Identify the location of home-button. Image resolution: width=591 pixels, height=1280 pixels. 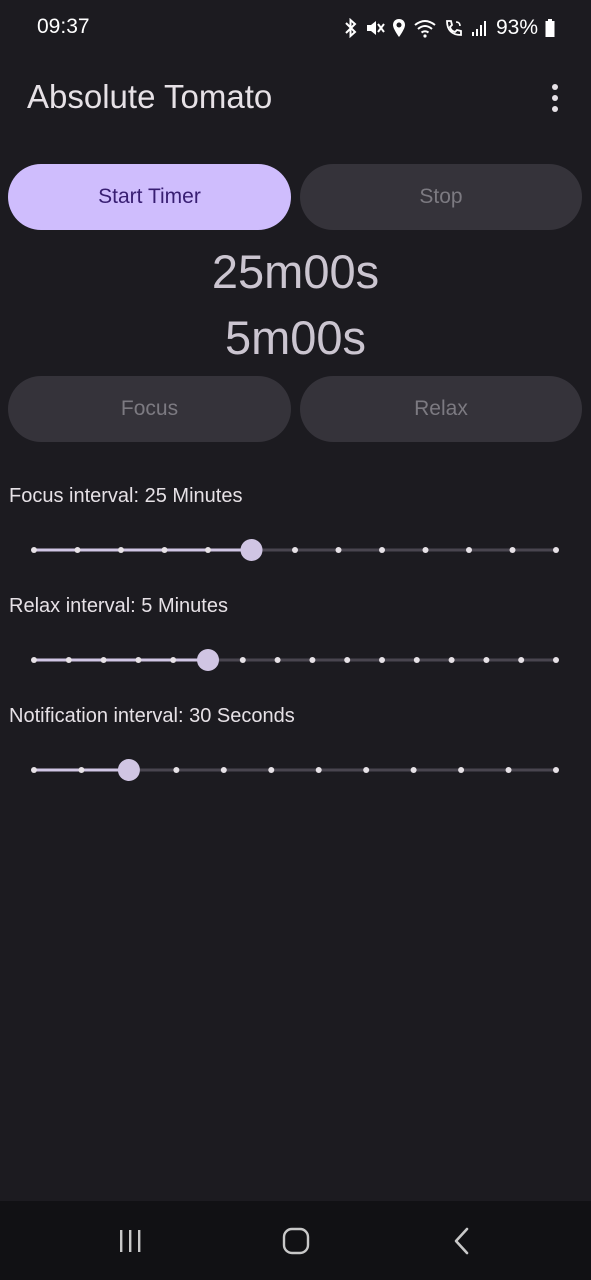
(296, 1241).